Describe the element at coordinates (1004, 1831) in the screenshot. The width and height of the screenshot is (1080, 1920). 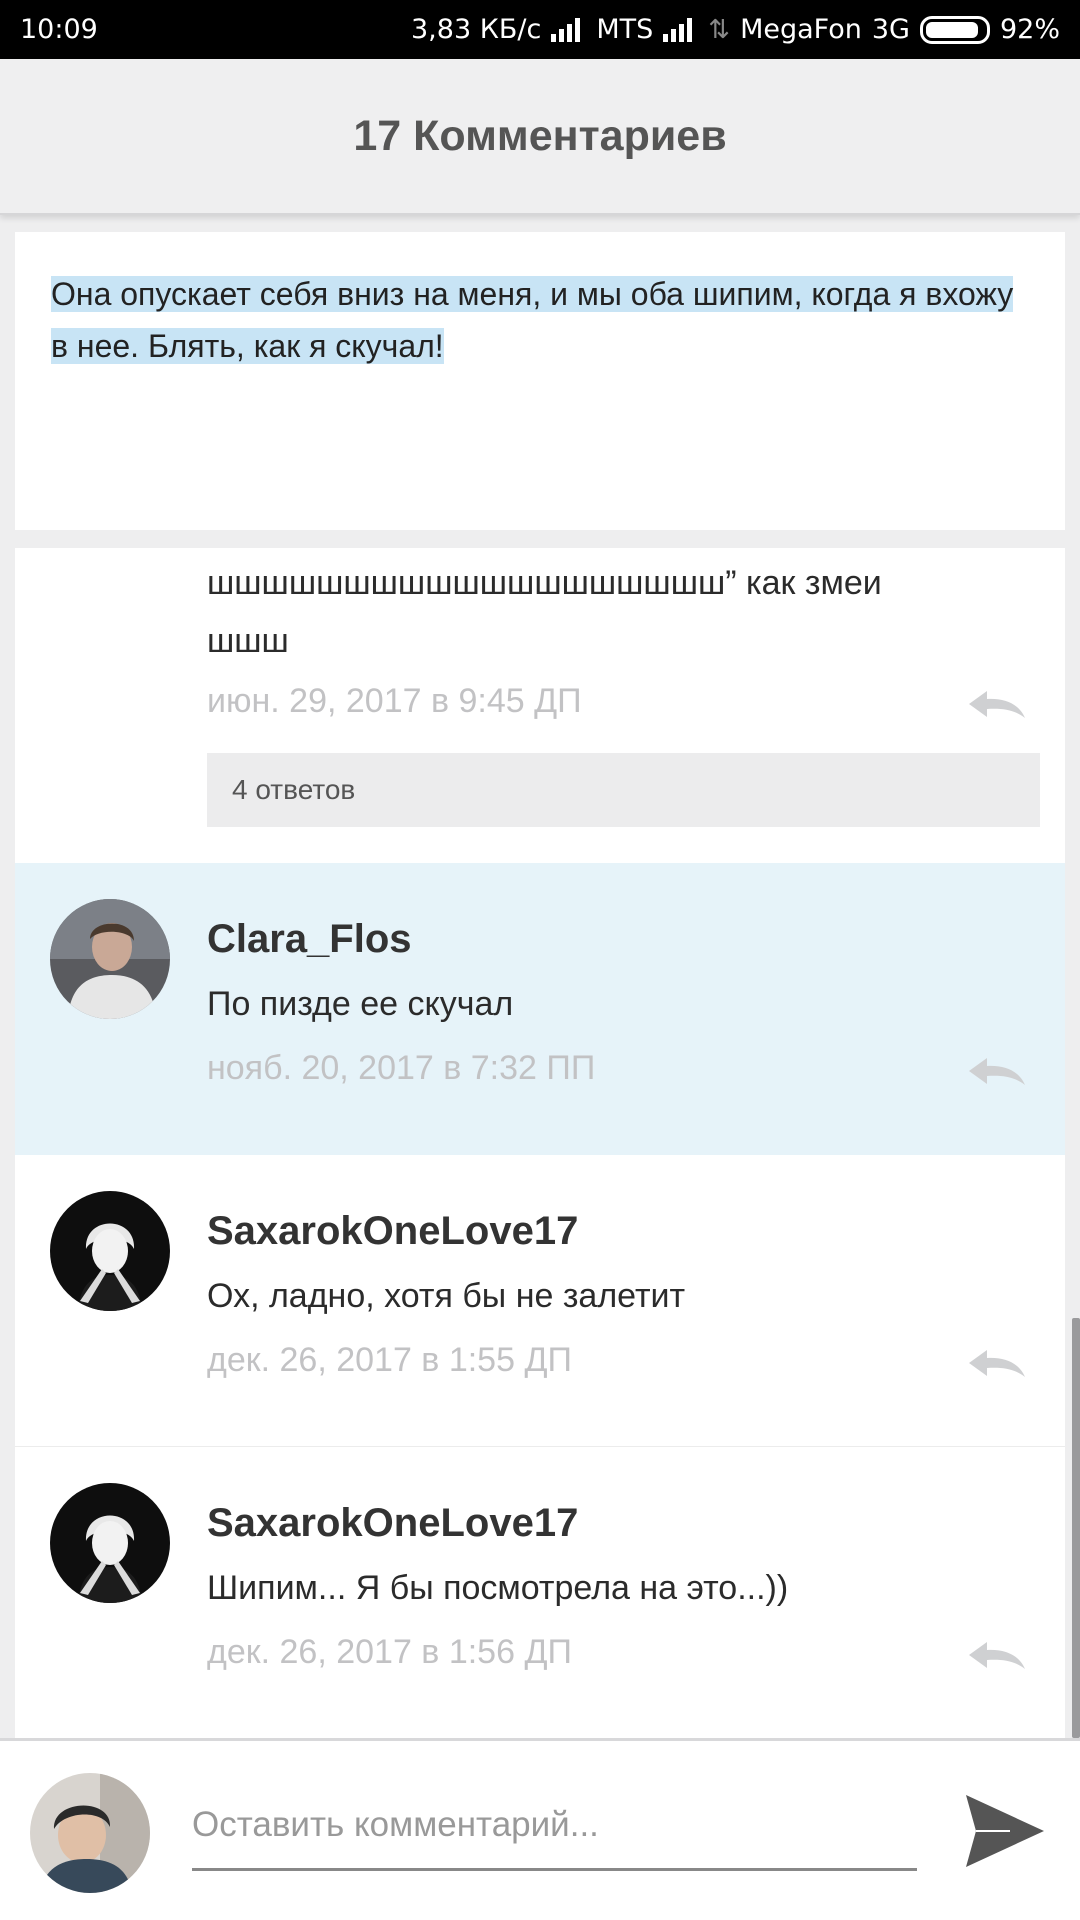
I see `send-icon` at that location.